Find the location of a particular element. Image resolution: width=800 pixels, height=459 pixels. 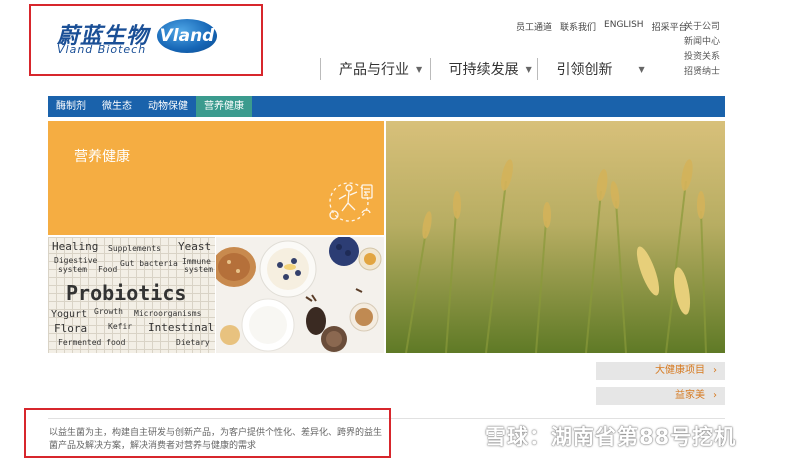

word-system: system is located at coordinates (72, 269).